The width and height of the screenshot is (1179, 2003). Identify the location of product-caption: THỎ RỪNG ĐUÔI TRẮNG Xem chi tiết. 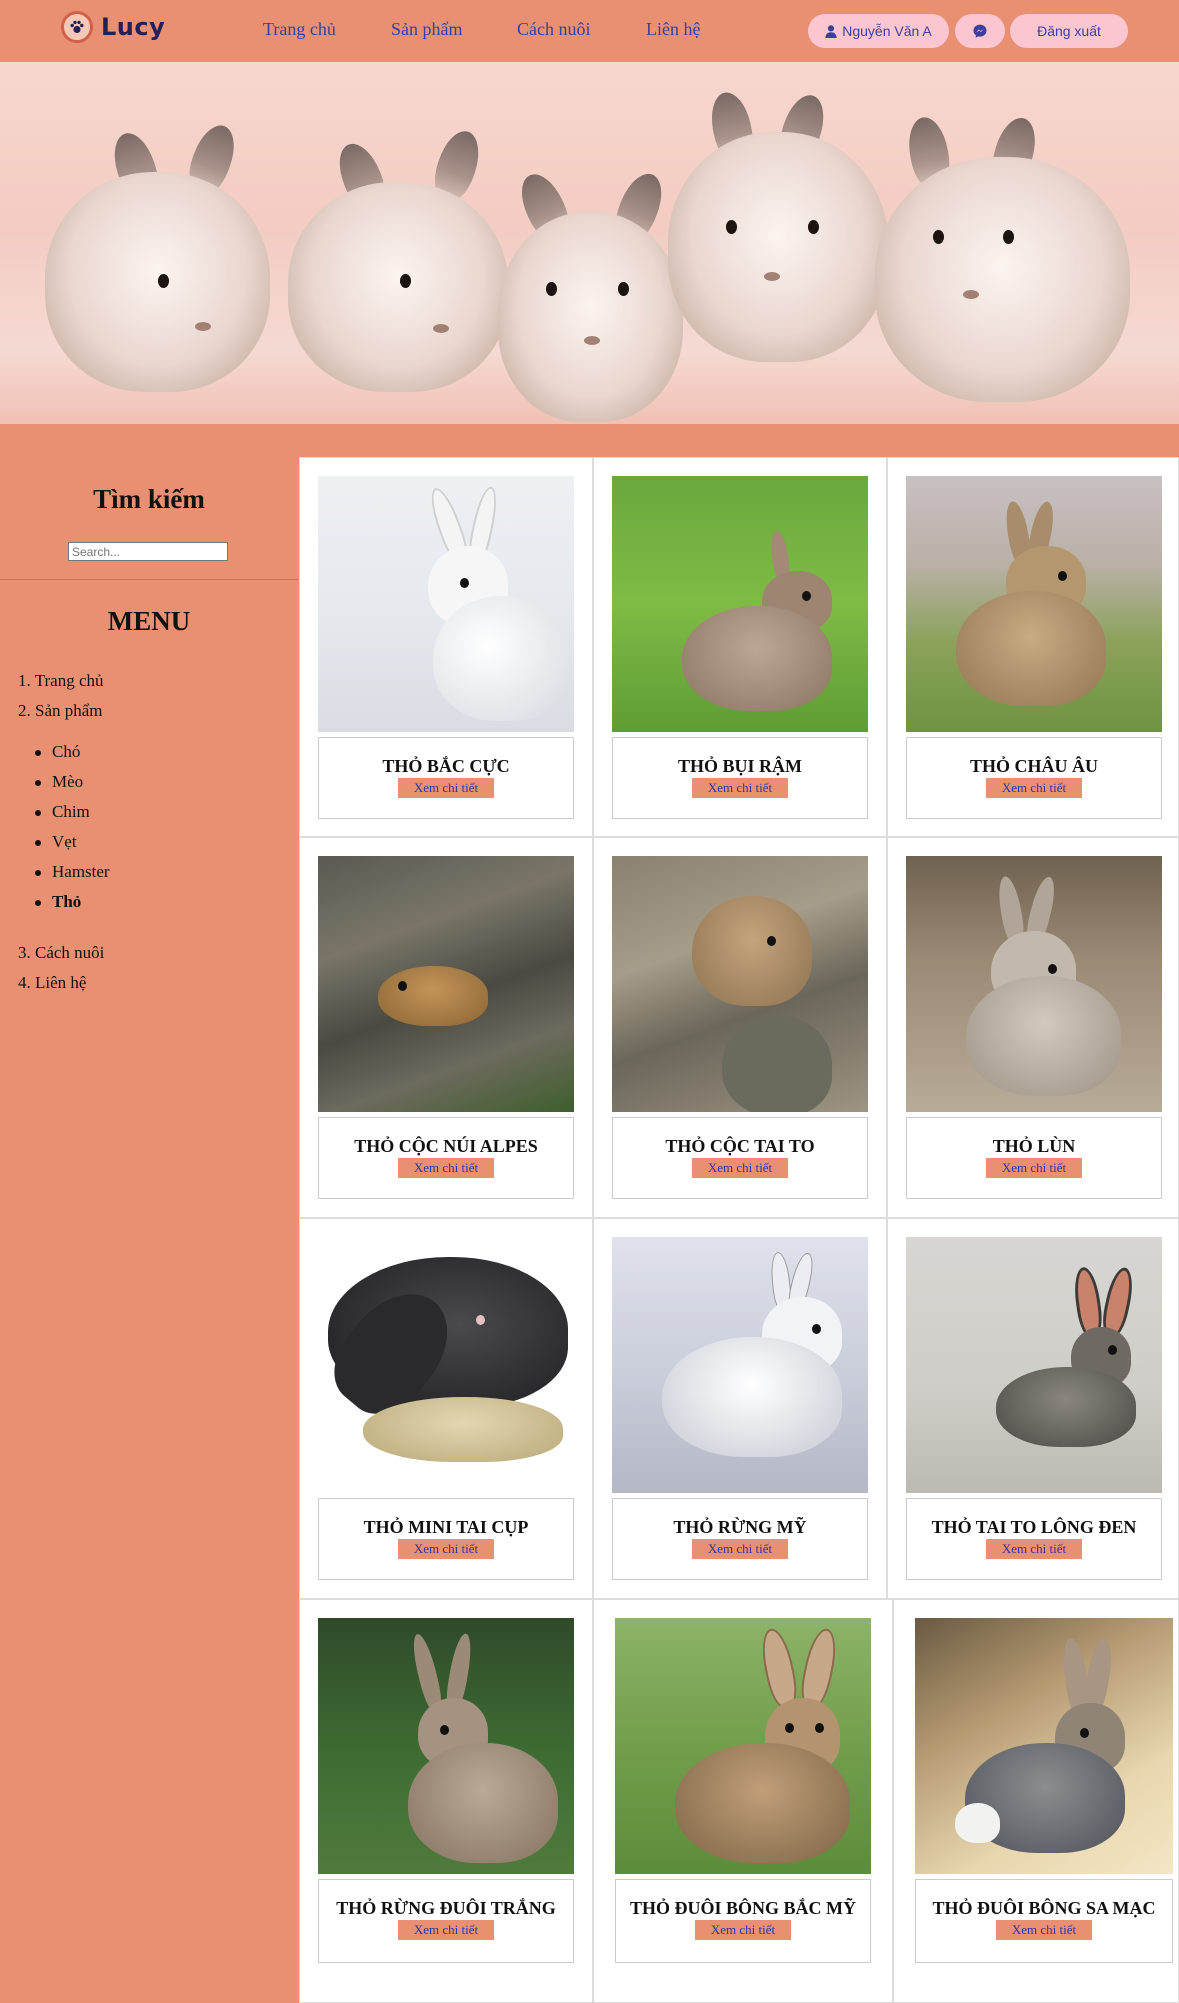
(446, 1921).